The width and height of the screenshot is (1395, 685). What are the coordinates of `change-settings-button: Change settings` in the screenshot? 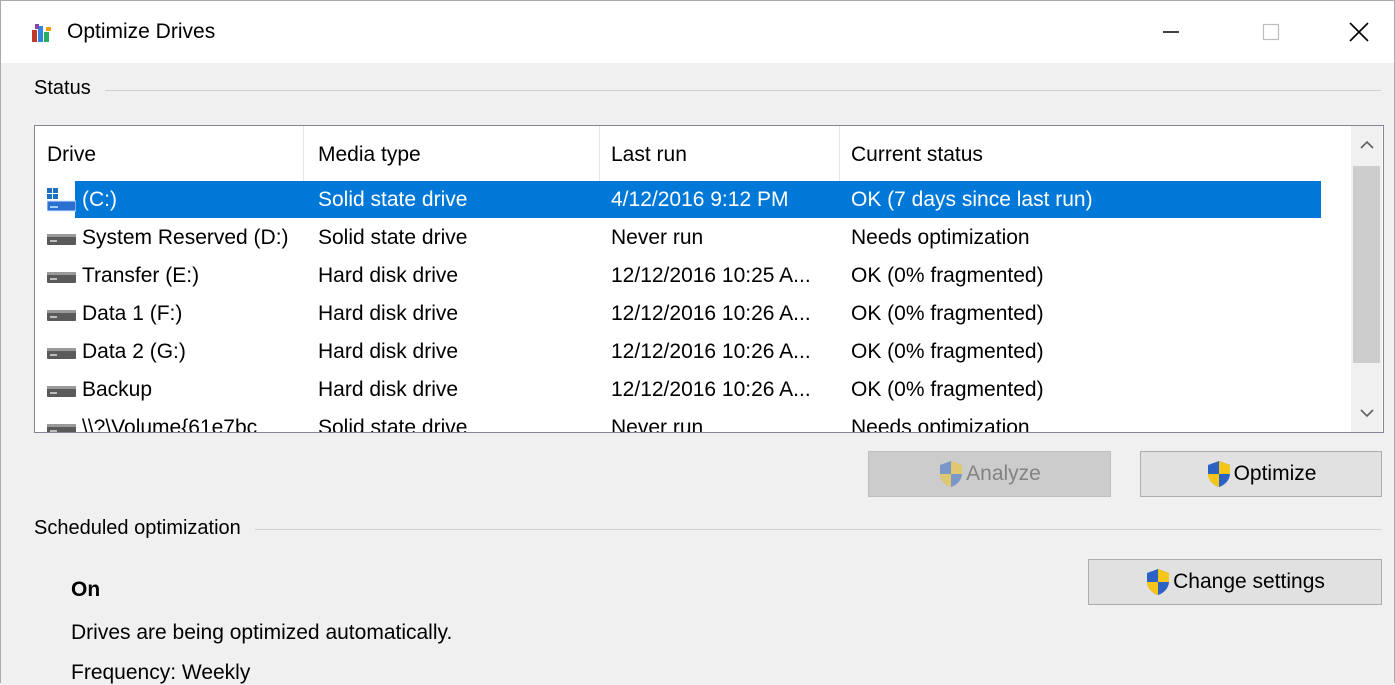 It's located at (1235, 582).